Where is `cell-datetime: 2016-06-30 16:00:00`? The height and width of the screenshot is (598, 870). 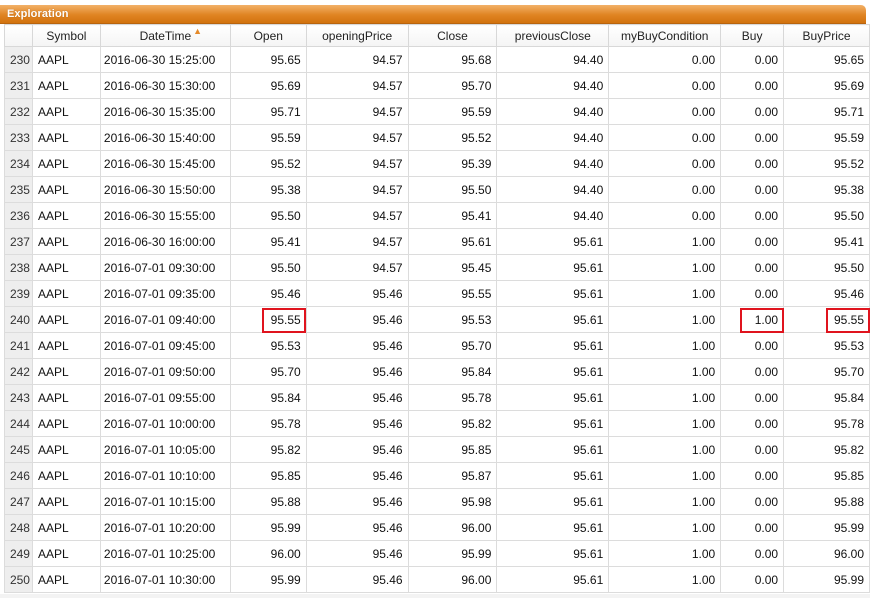
cell-datetime: 2016-06-30 16:00:00 is located at coordinates (165, 241).